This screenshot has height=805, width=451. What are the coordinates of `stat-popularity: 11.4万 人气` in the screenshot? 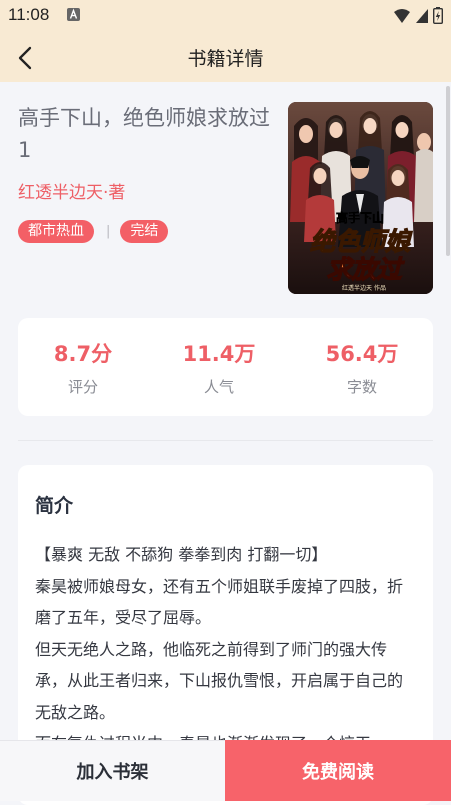 It's located at (219, 368).